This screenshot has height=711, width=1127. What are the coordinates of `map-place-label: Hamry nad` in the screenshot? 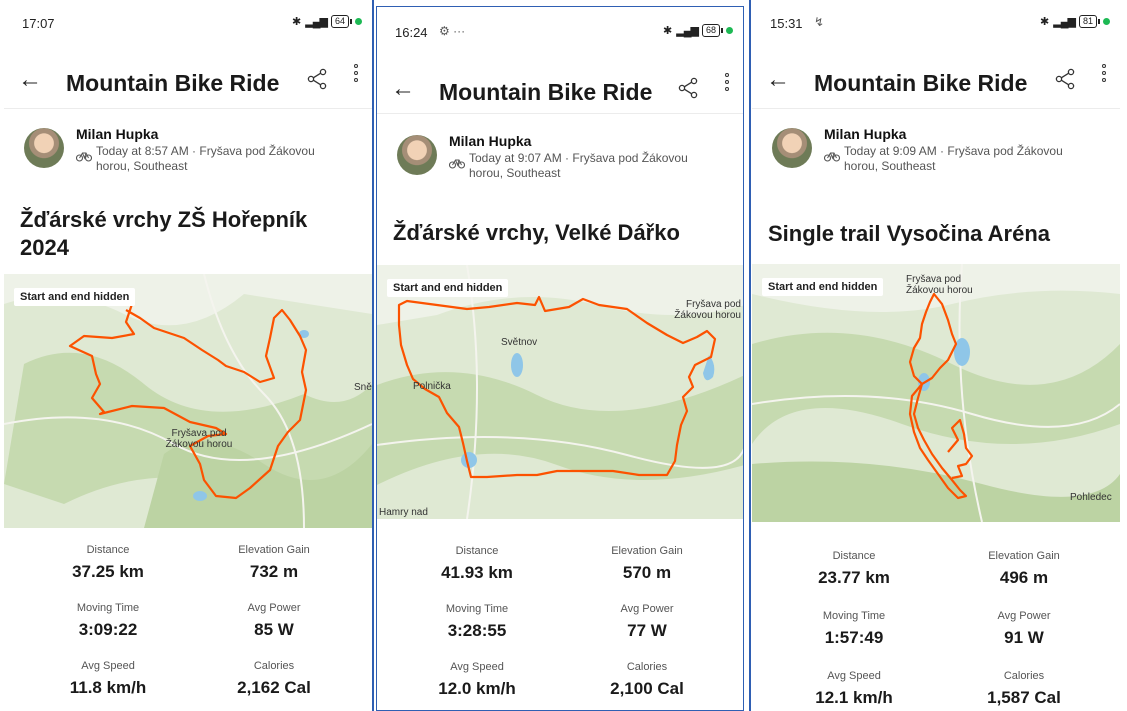 It's located at (403, 512).